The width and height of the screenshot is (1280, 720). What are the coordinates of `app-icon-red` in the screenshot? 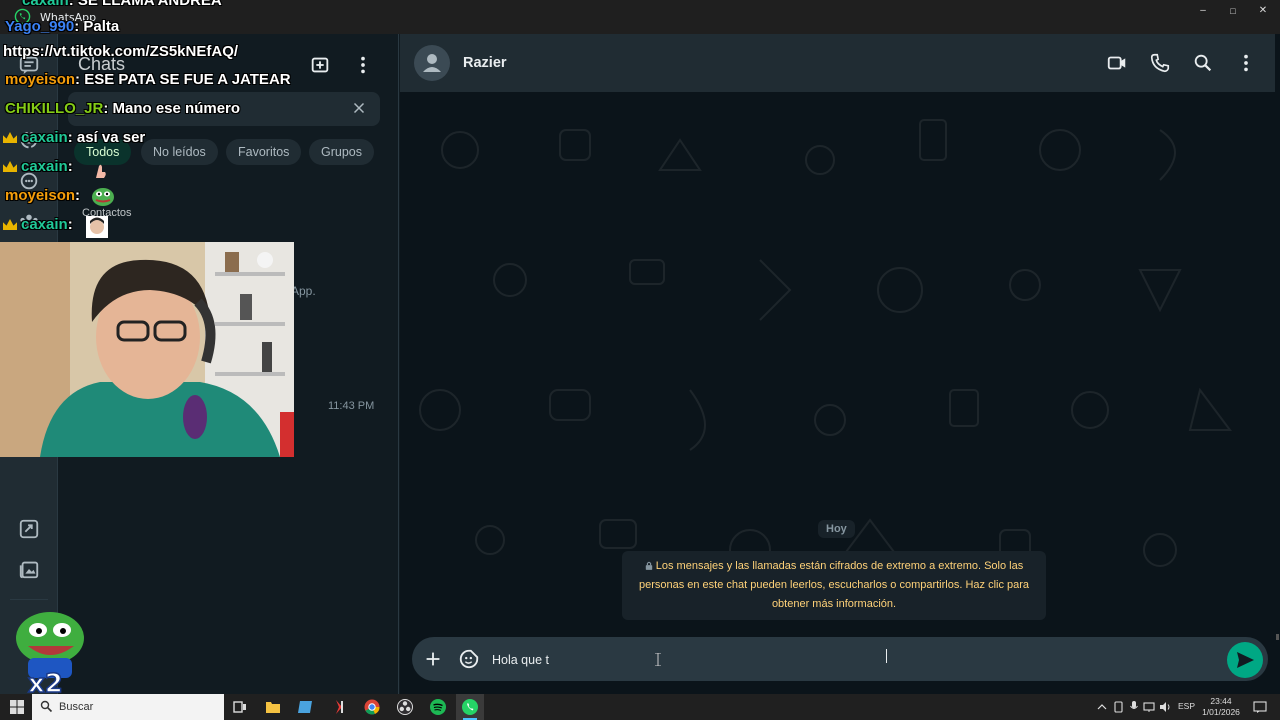 It's located at (339, 707).